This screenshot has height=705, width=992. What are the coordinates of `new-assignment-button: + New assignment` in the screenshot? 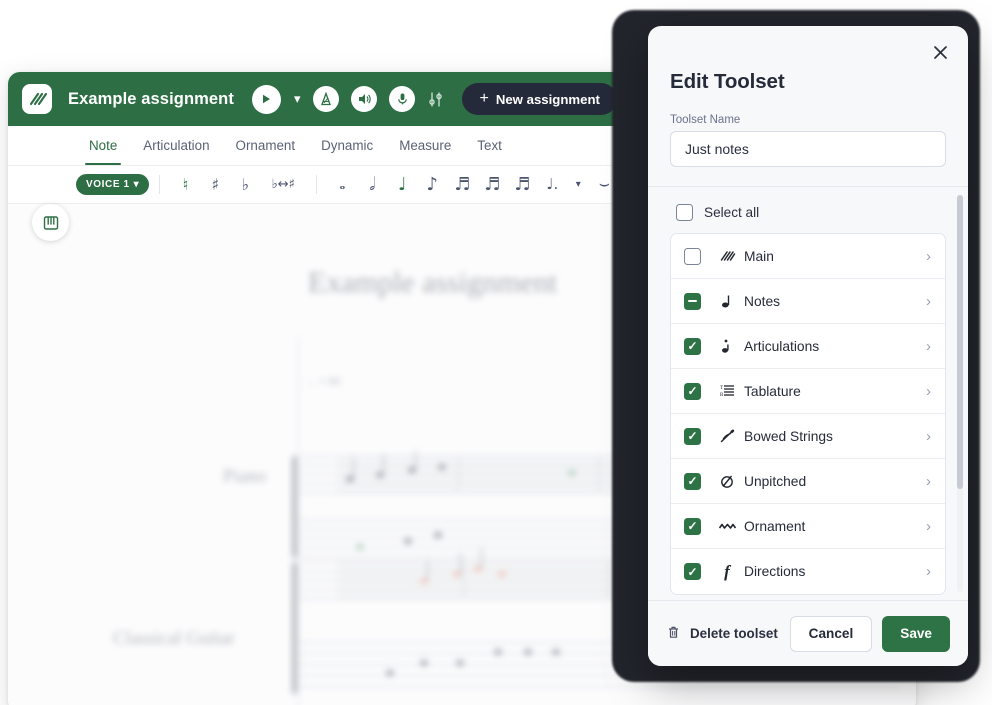 It's located at (539, 99).